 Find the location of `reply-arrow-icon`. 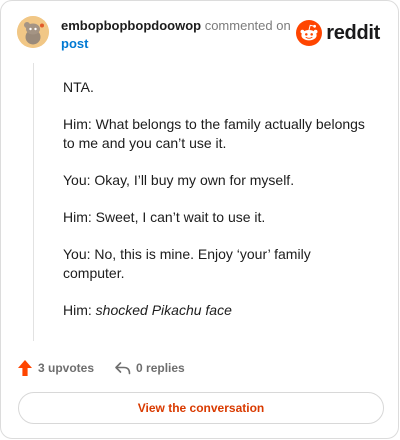

reply-arrow-icon is located at coordinates (123, 368).